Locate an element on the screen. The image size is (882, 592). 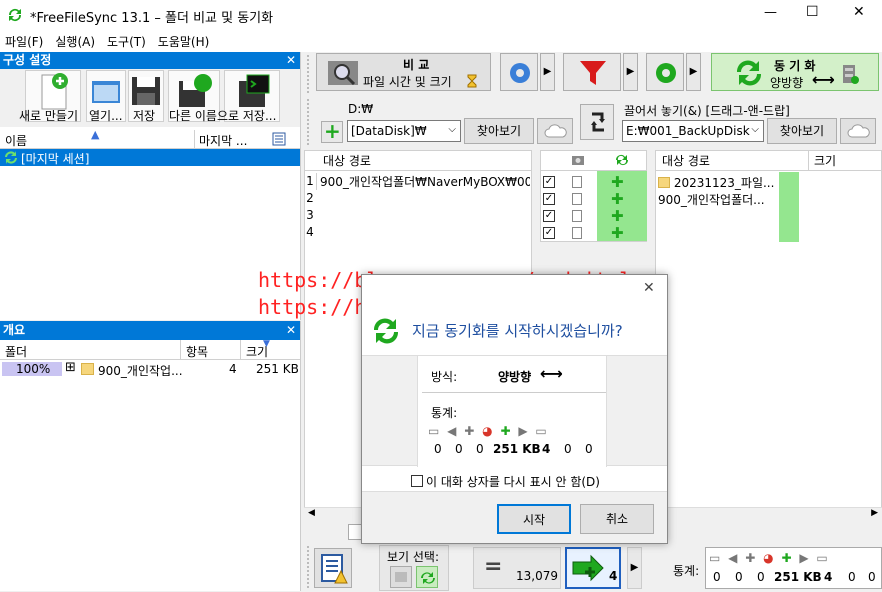
overview-items: 4 is located at coordinates (233, 369).